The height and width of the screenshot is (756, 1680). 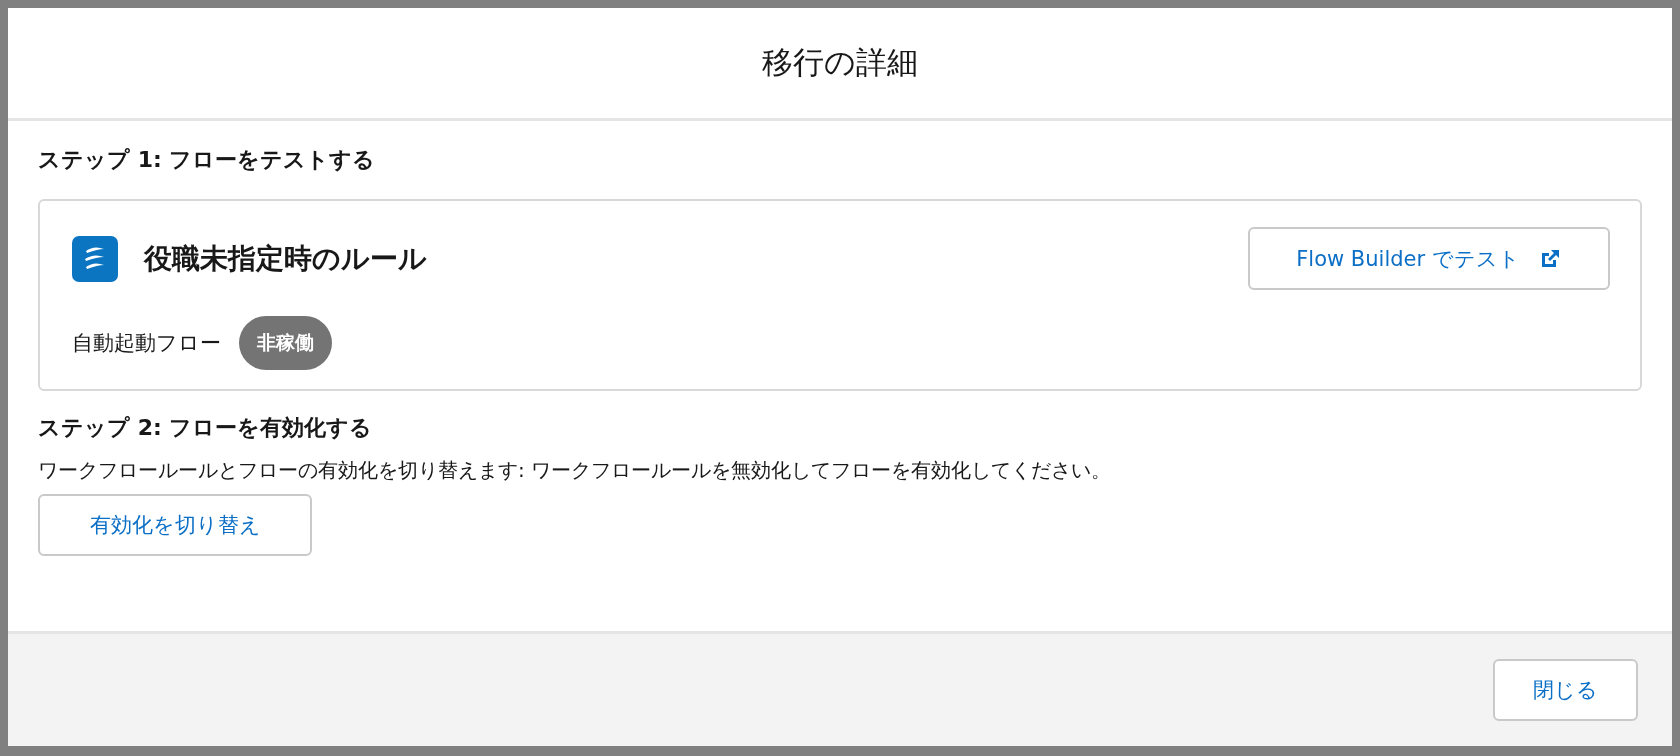 What do you see at coordinates (286, 258) in the screenshot?
I see `flow-name: 役職未指定時のルール` at bounding box center [286, 258].